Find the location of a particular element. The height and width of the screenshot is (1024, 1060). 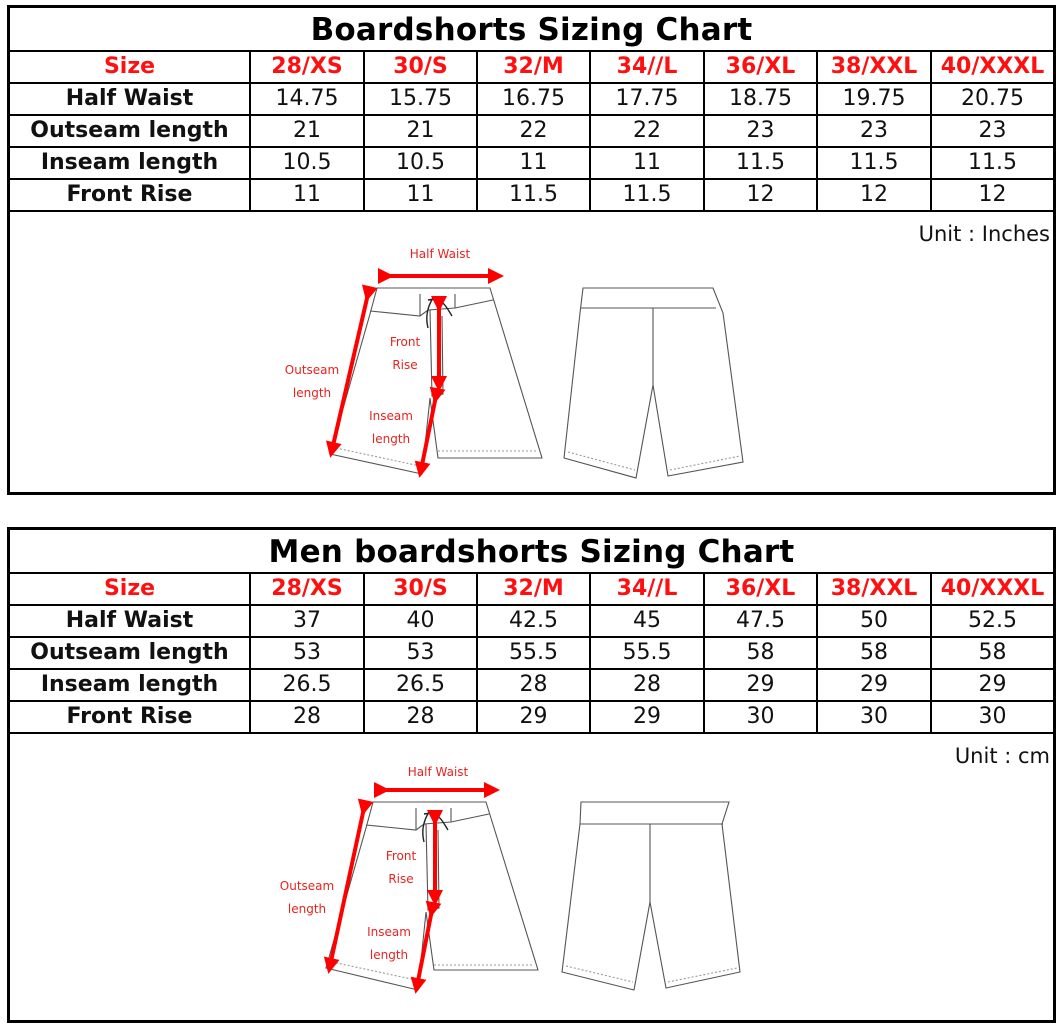

table-cell: 16.75 is located at coordinates (533, 99).